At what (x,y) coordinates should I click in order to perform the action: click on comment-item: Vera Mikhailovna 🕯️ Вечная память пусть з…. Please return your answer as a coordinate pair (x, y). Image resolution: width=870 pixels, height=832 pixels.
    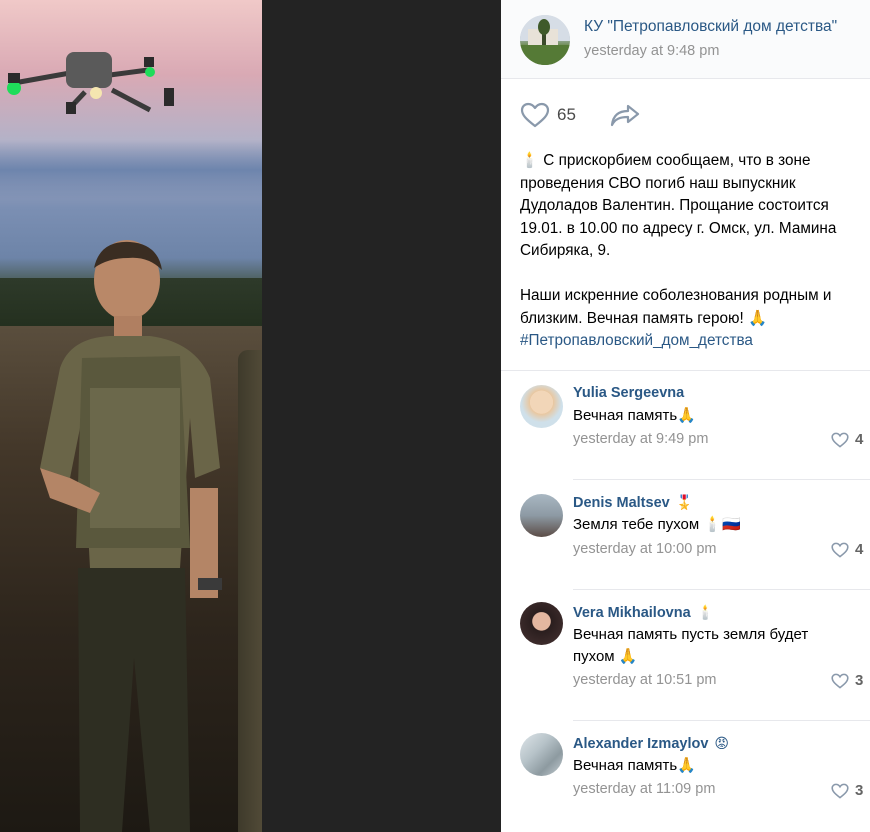
    Looking at the image, I should click on (685, 655).